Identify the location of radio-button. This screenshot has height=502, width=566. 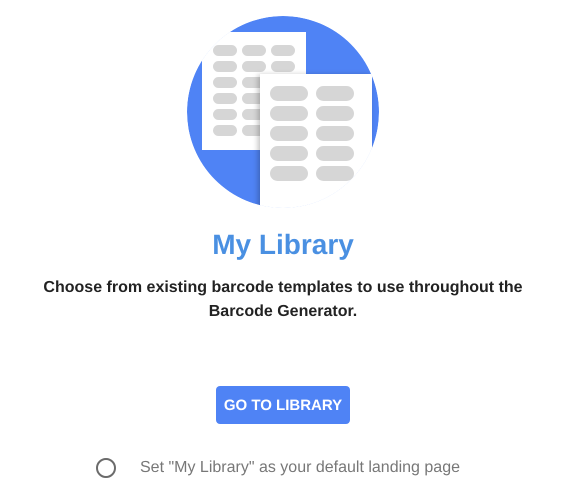
(106, 468).